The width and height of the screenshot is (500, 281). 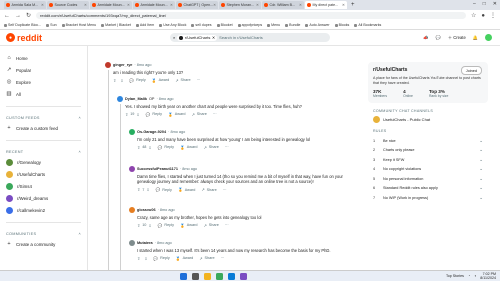 I want to click on store-icon, so click(x=243, y=276).